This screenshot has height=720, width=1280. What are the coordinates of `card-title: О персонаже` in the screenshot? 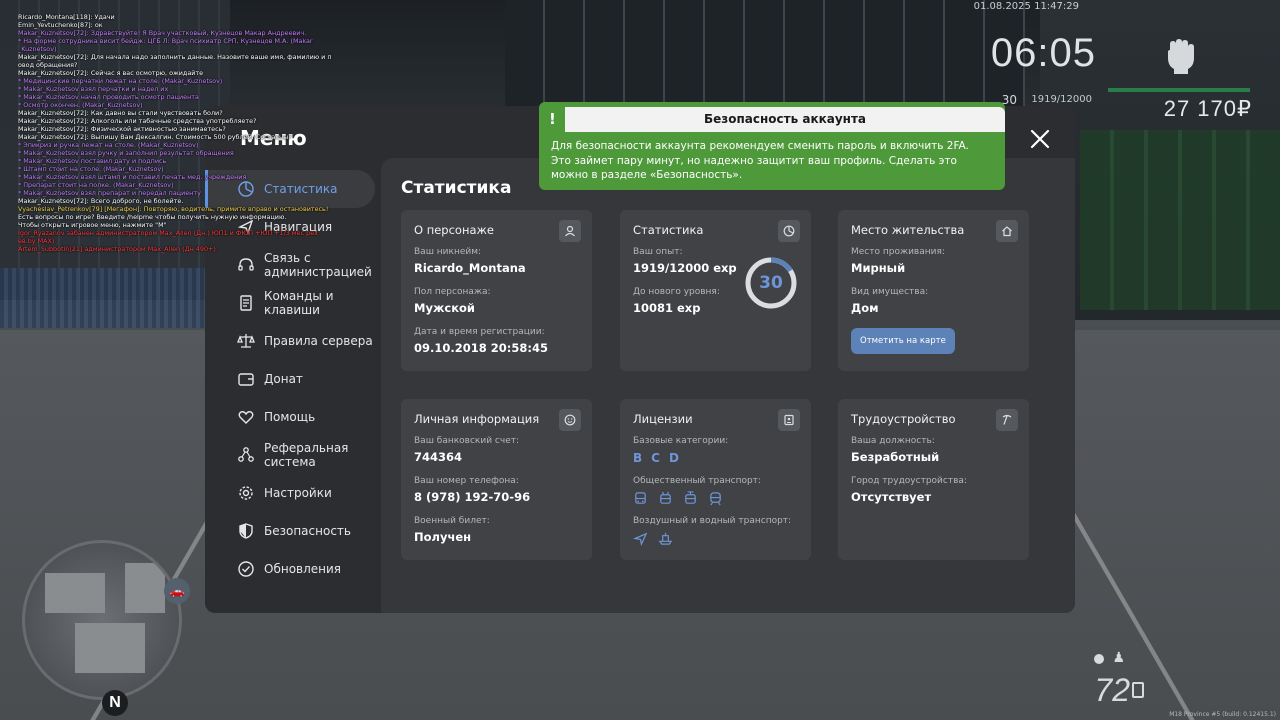 It's located at (454, 230).